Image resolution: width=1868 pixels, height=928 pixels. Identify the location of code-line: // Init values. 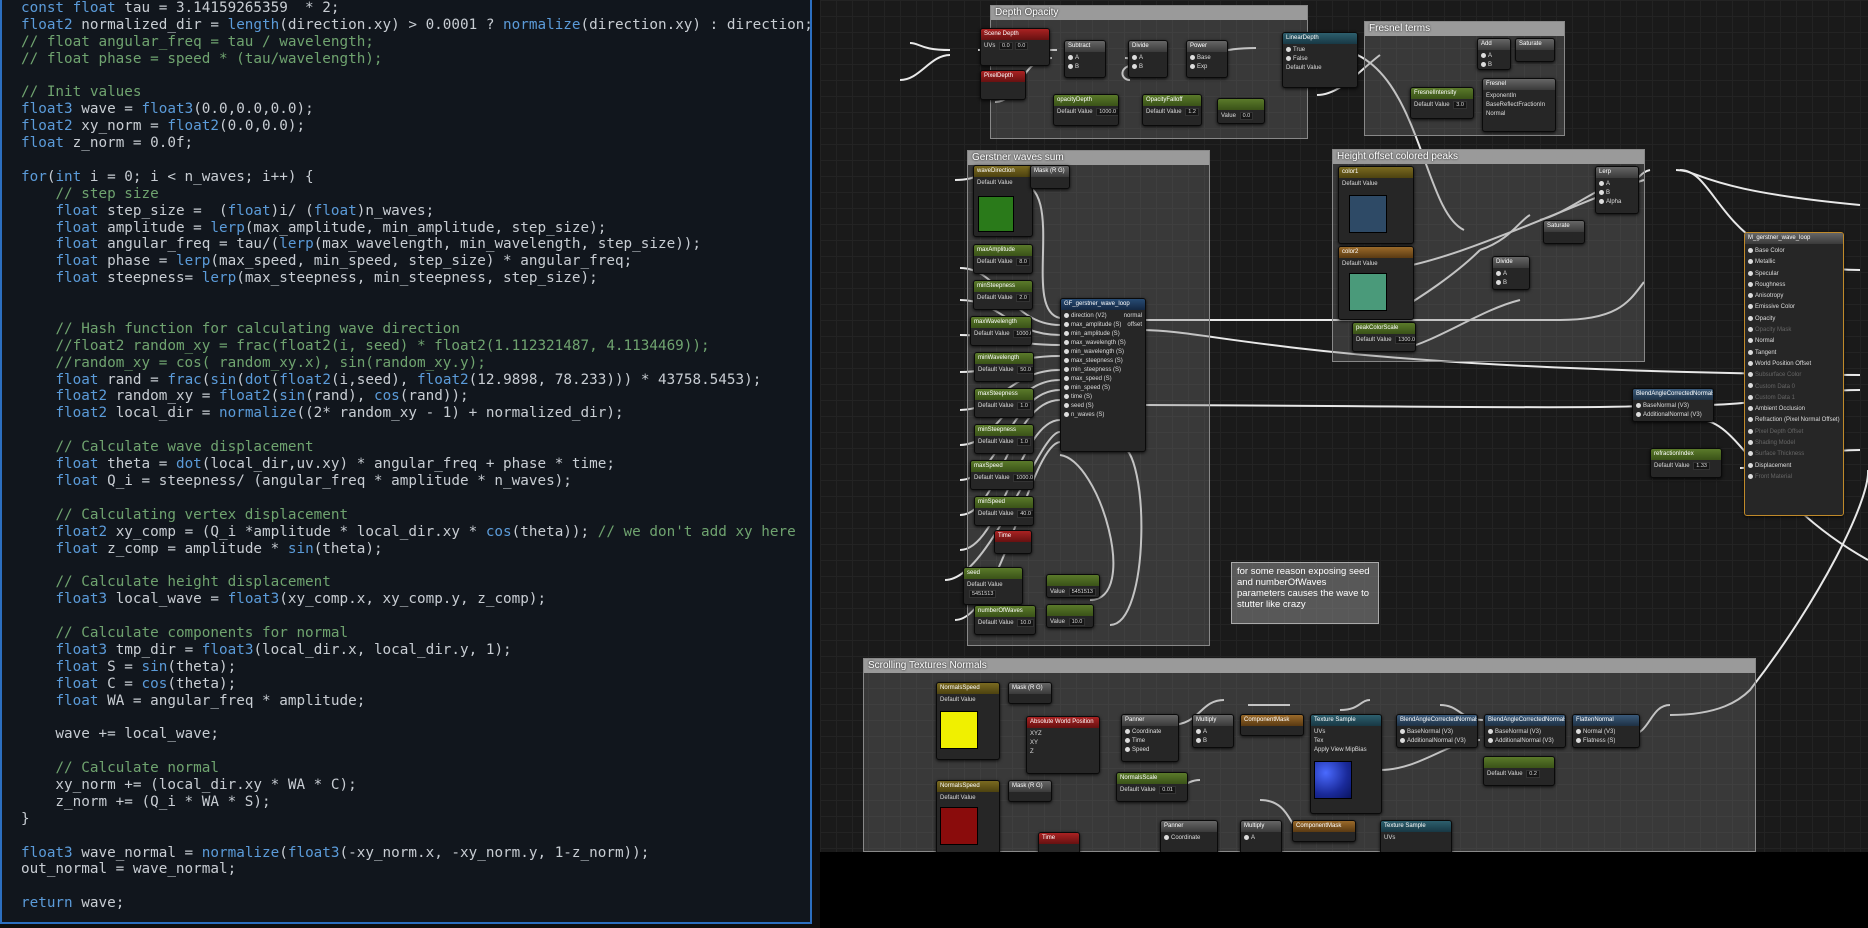
(415, 92).